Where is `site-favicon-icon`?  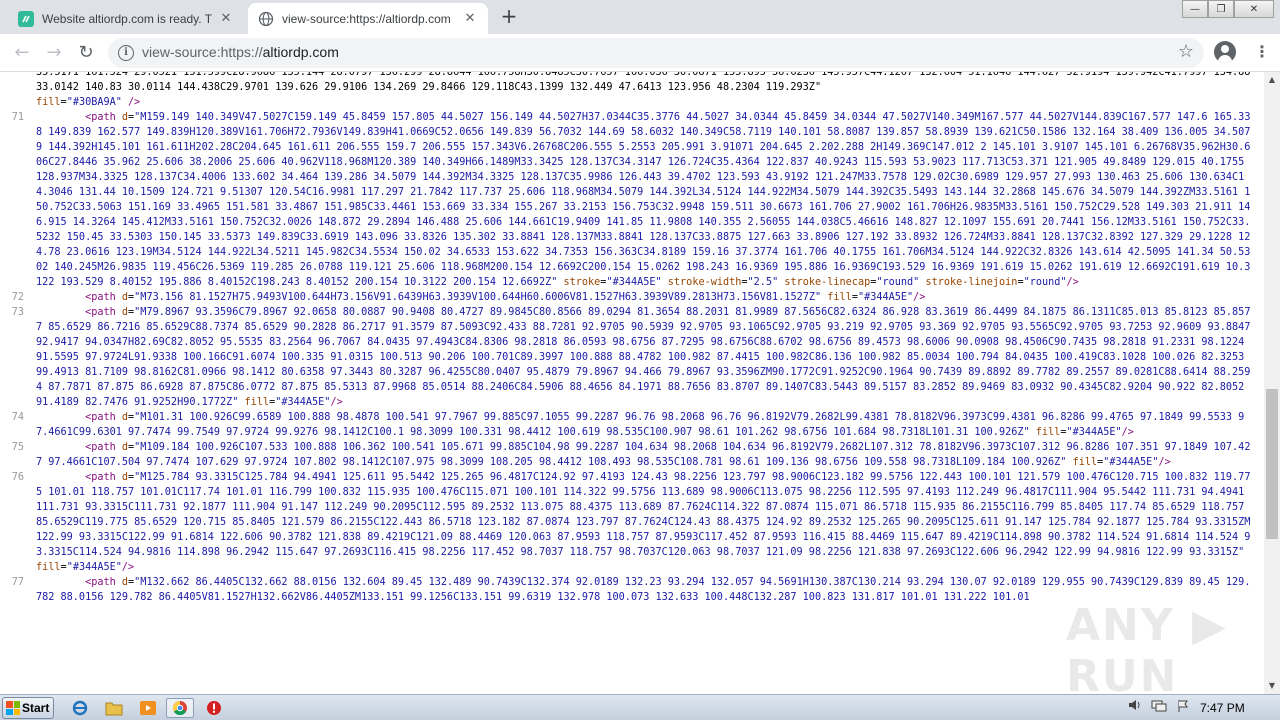 site-favicon-icon is located at coordinates (26, 18).